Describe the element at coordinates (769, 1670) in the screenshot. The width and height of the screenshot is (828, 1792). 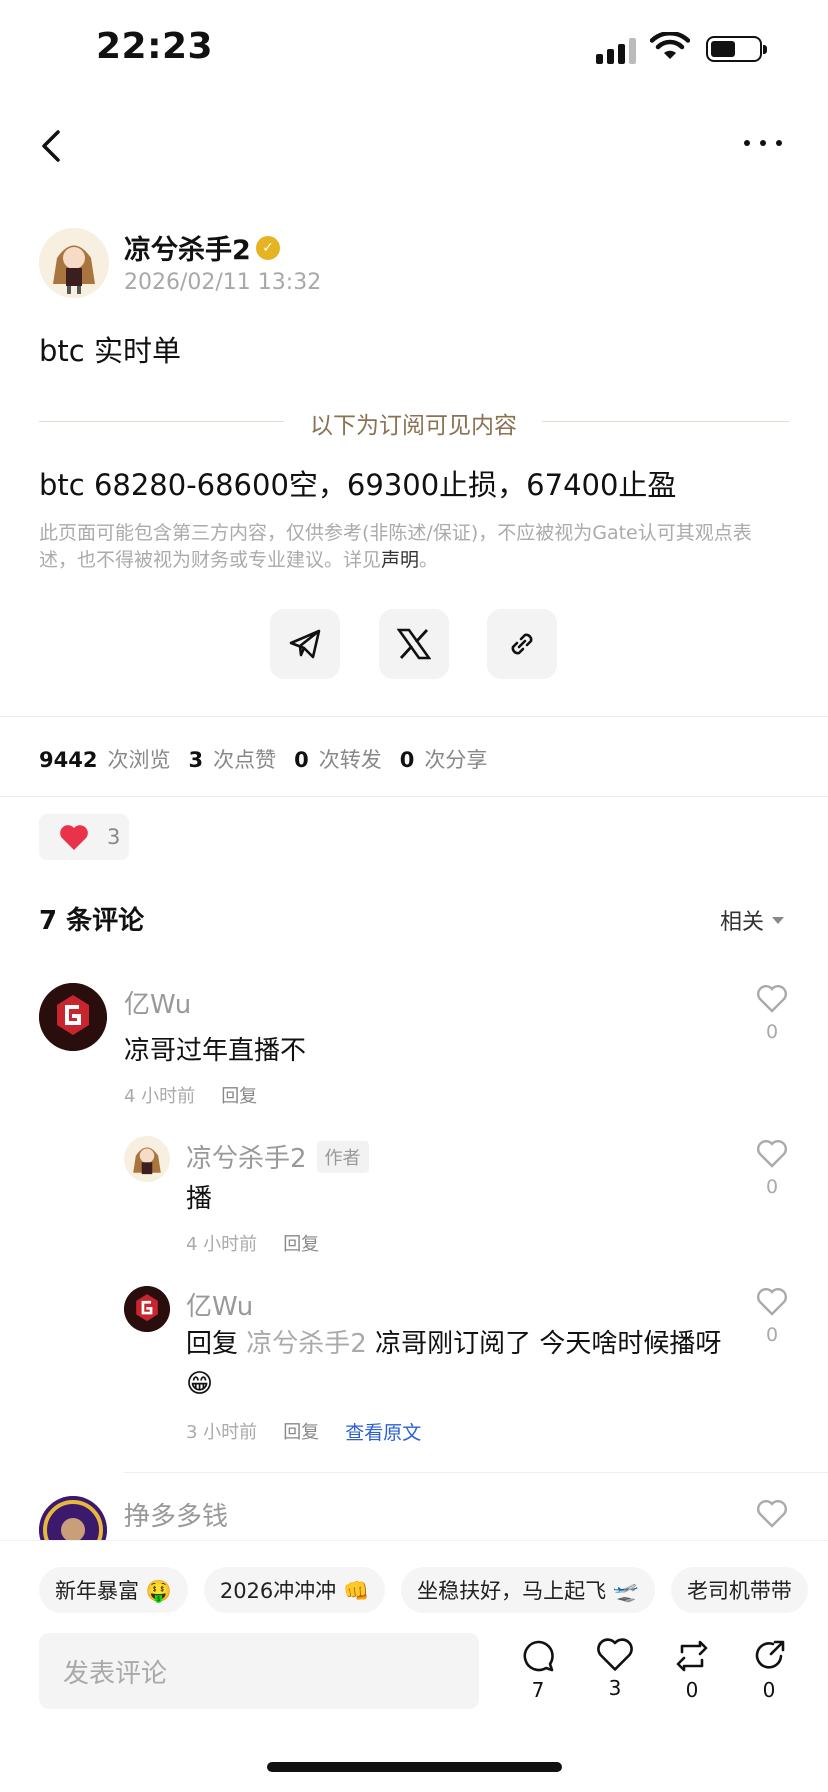
I see `share-action: 0` at that location.